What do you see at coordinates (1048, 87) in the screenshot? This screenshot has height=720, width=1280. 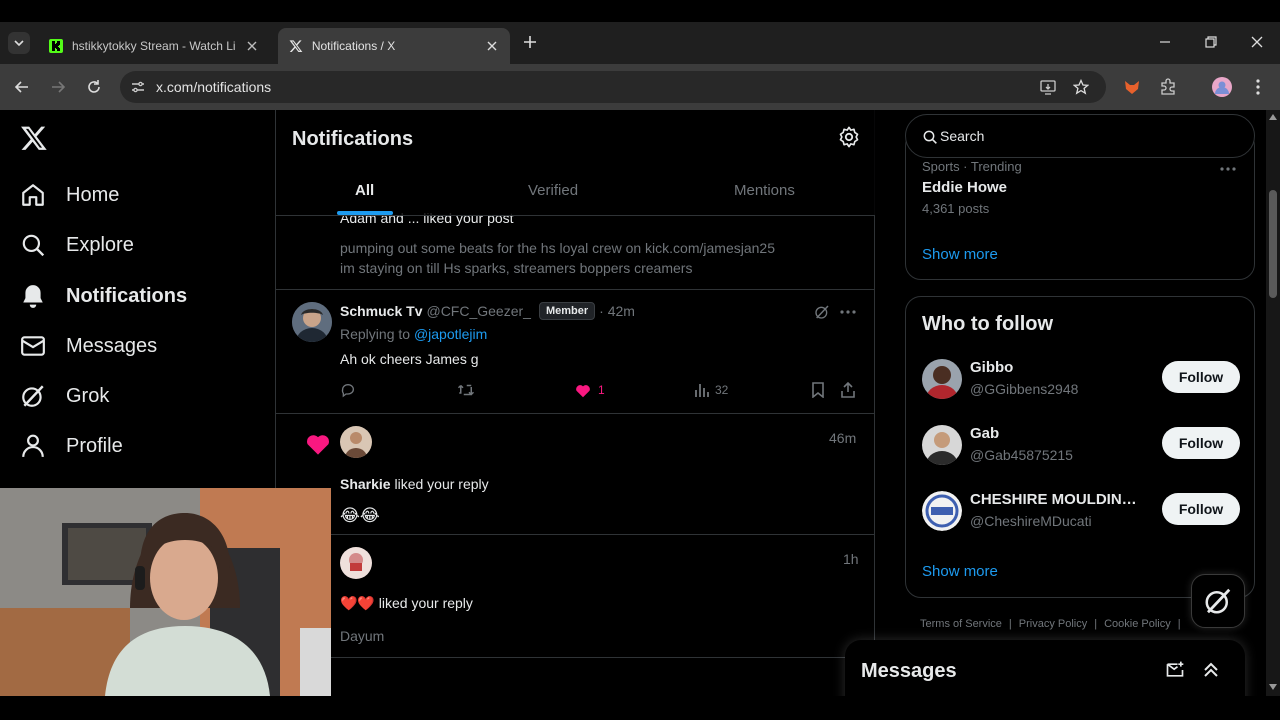 I see `install-app-icon` at bounding box center [1048, 87].